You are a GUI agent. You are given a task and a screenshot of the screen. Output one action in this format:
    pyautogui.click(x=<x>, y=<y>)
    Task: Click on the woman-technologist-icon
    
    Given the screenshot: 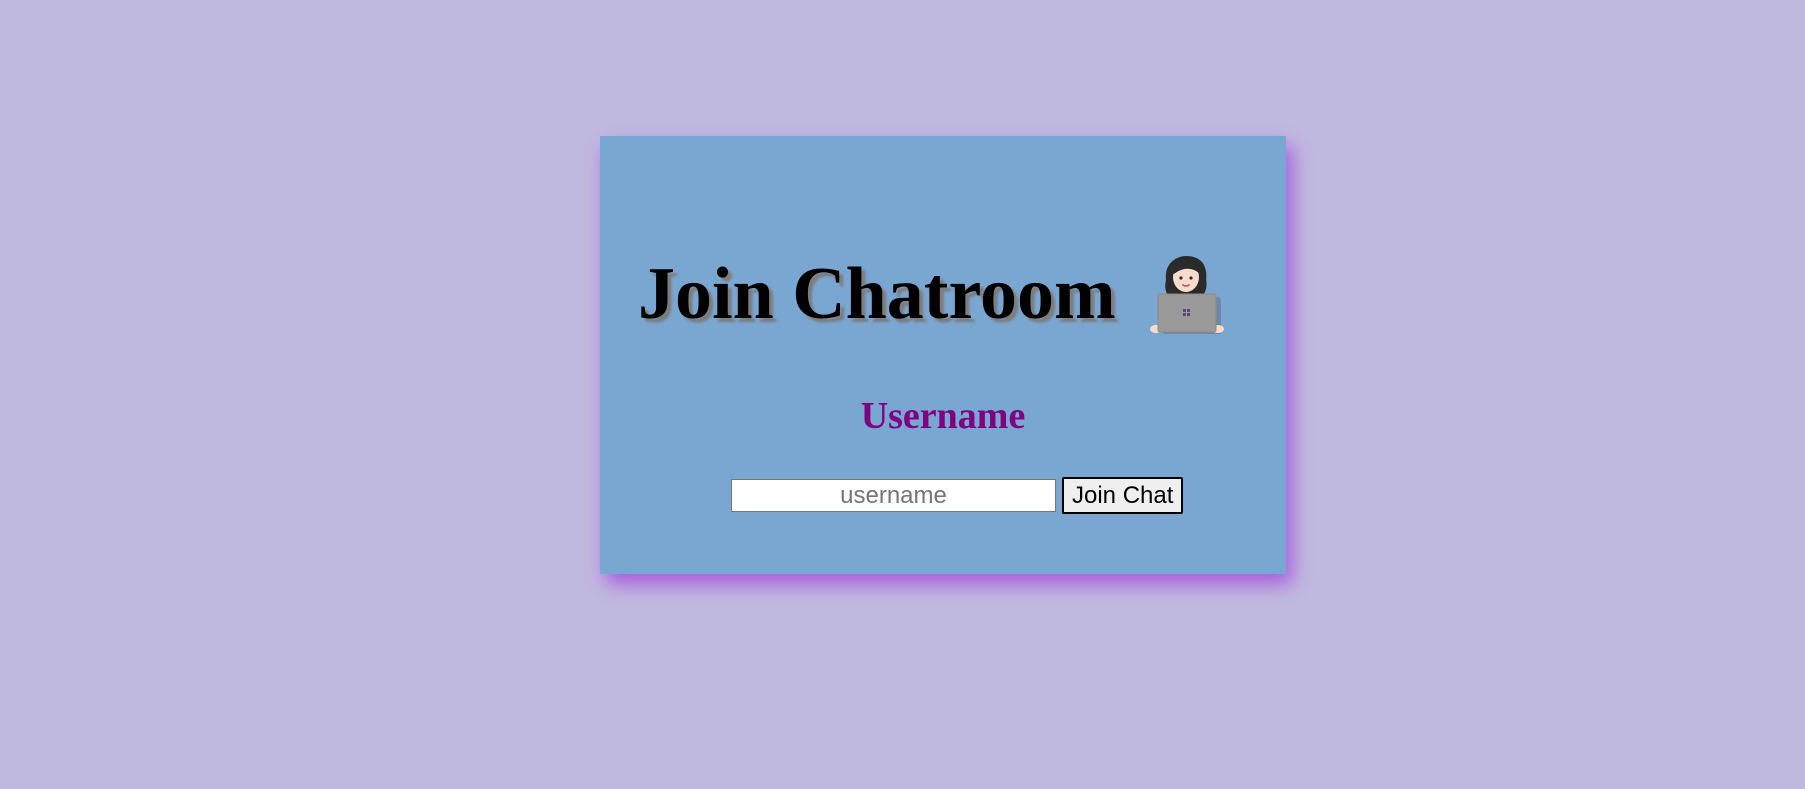 What is the action you would take?
    pyautogui.click(x=1188, y=294)
    